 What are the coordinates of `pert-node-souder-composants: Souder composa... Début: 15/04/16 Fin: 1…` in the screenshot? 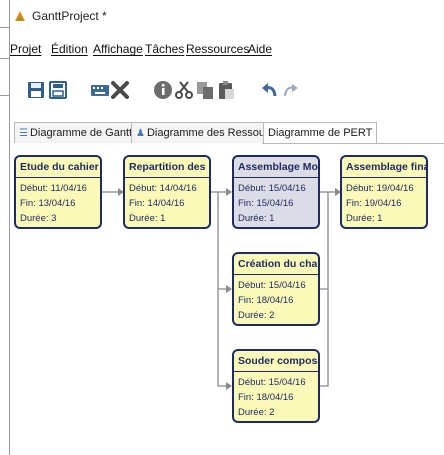 It's located at (276, 386).